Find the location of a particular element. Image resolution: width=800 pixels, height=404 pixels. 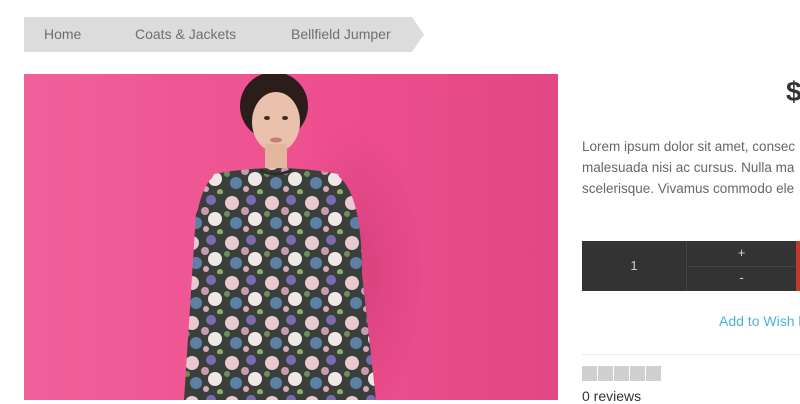

add-to-wishlist-link: Add to Wish l is located at coordinates (759, 321).